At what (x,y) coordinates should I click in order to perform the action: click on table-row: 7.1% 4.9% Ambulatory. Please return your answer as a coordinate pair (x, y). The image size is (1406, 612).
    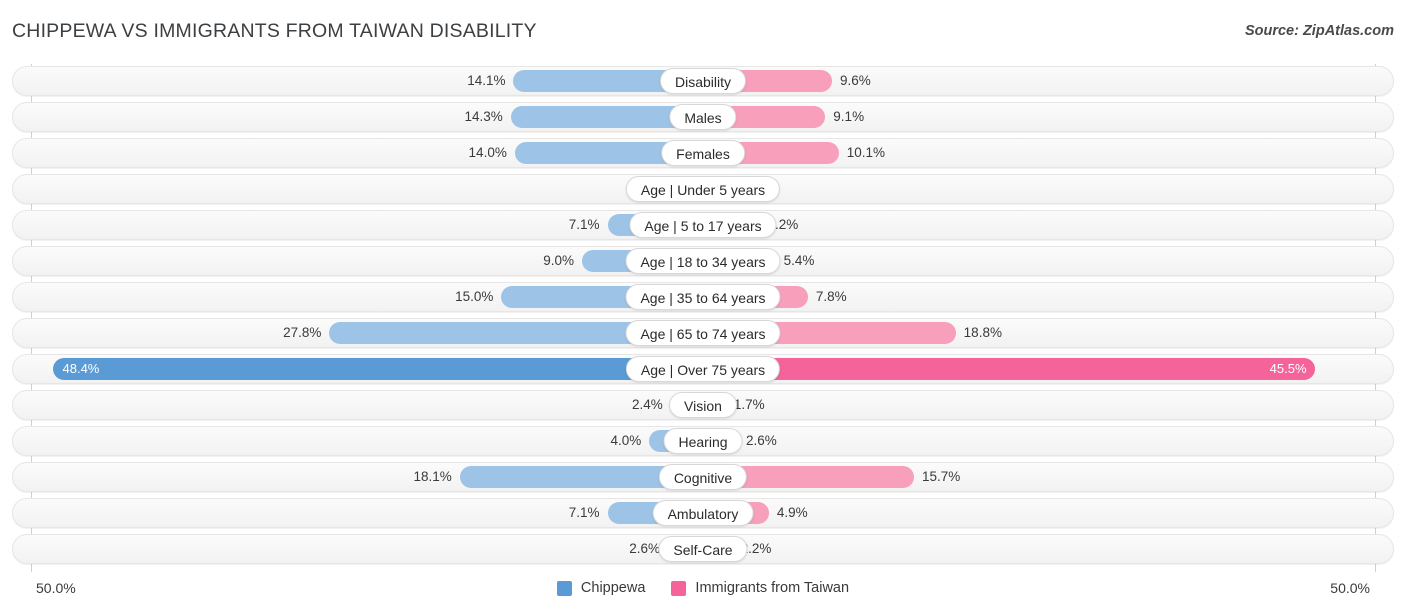
    Looking at the image, I should click on (703, 513).